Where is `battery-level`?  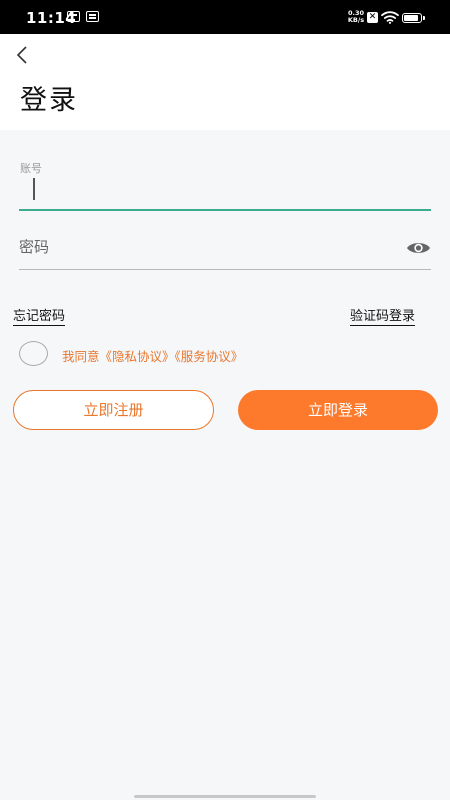
battery-level is located at coordinates (411, 18).